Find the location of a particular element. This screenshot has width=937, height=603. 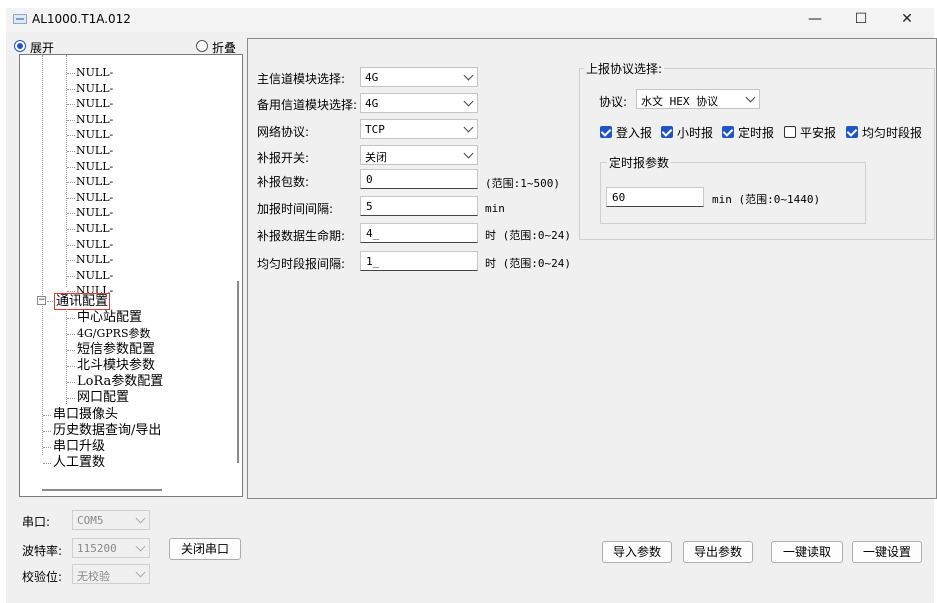

expand-radio is located at coordinates (20, 46).